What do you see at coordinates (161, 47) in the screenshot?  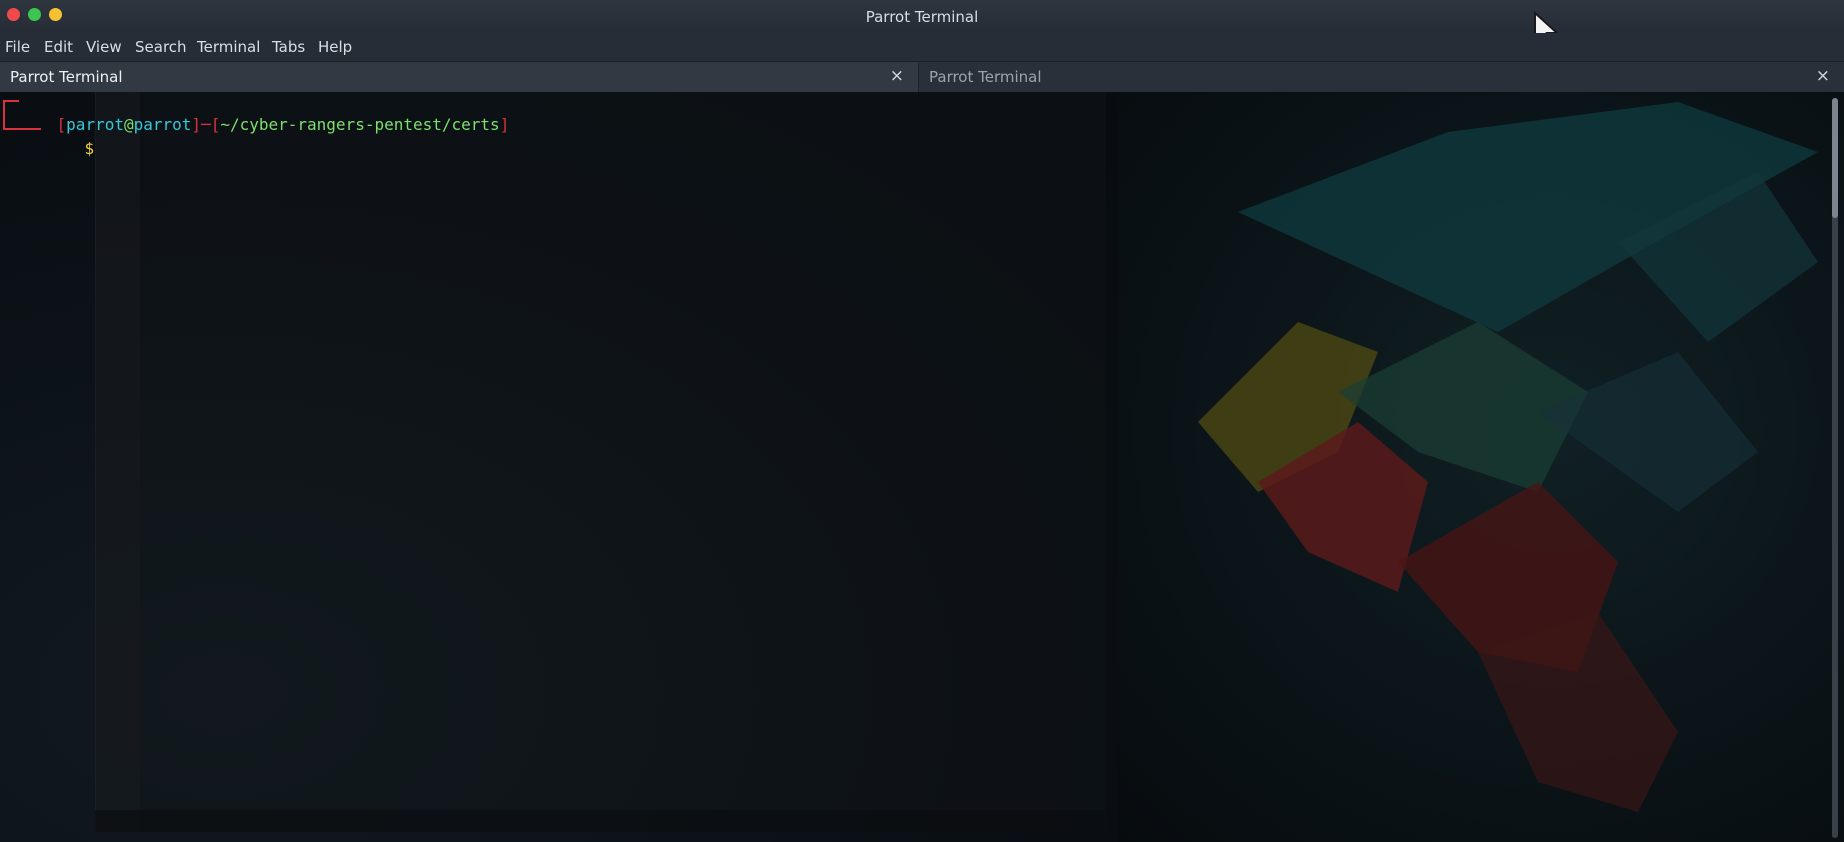 I see `menu-search: Search` at bounding box center [161, 47].